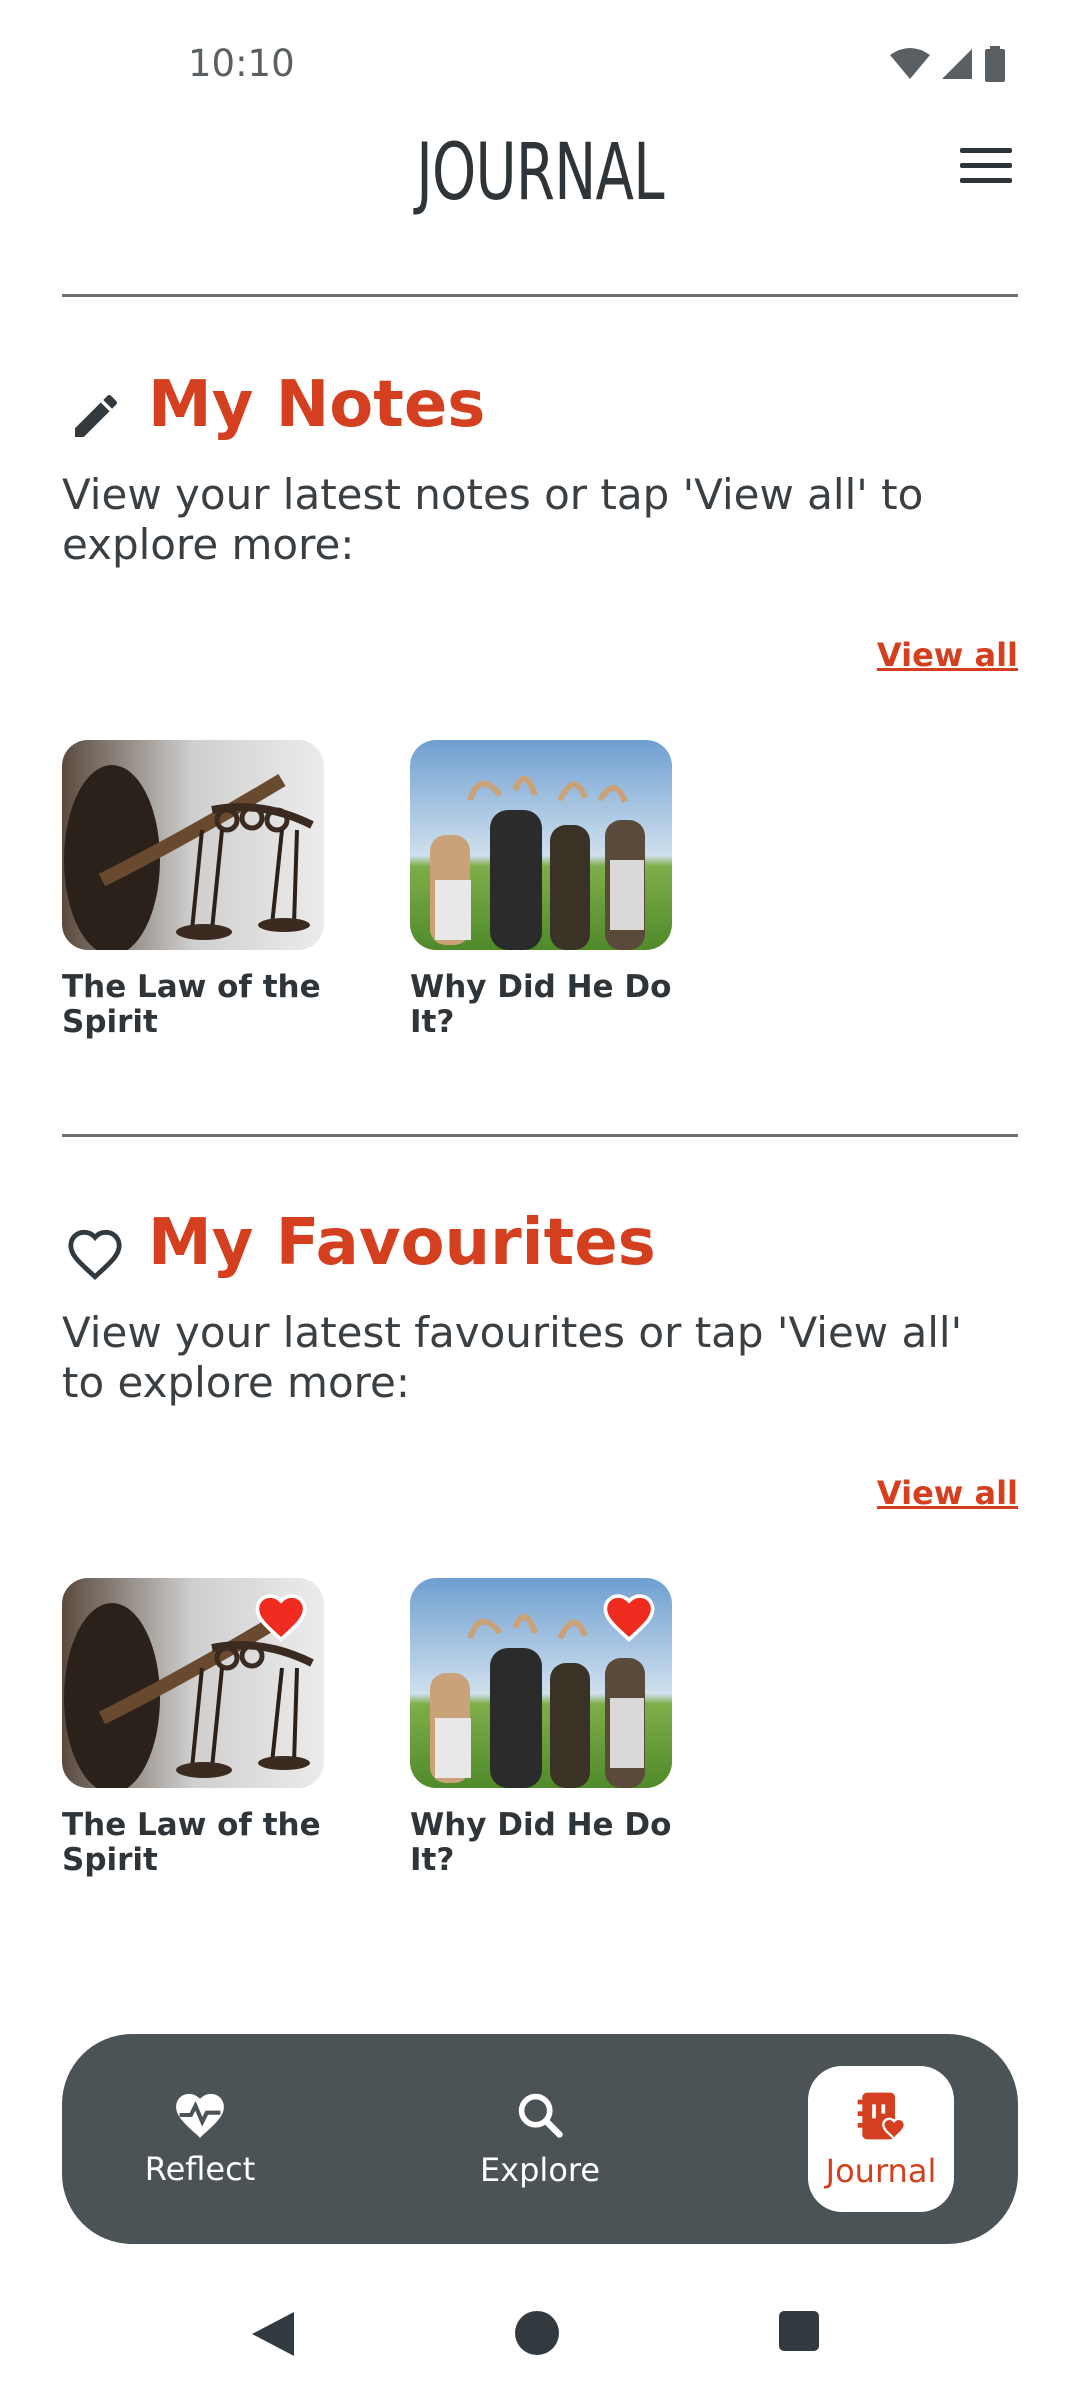  Describe the element at coordinates (193, 845) in the screenshot. I see `note-thumbnail-scales` at that location.